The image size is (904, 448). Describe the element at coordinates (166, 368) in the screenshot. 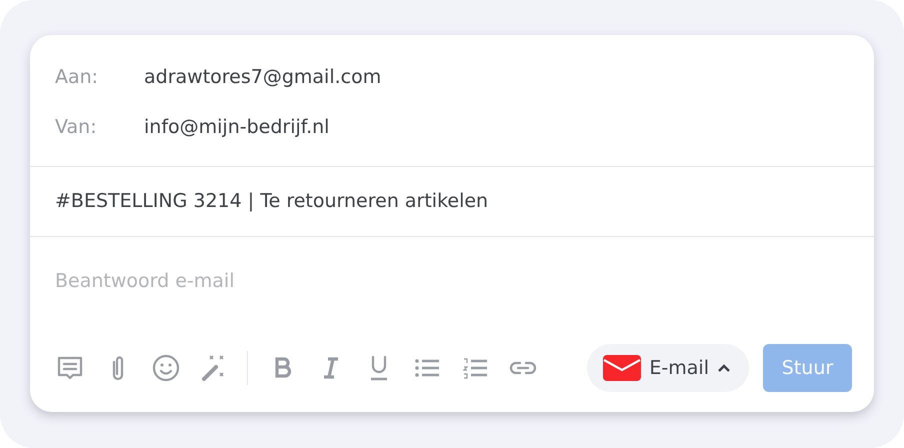

I see `smiley-icon` at that location.